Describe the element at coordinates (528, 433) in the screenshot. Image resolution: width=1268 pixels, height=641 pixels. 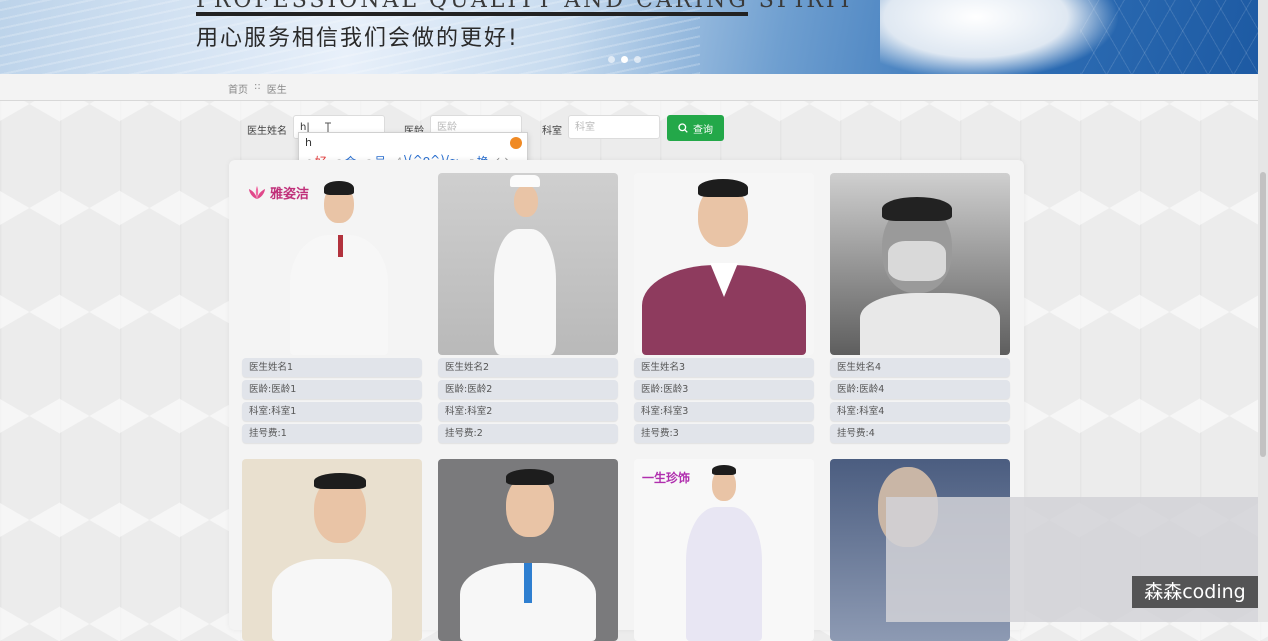
I see `doctor-fee: 挂号费:2` at that location.